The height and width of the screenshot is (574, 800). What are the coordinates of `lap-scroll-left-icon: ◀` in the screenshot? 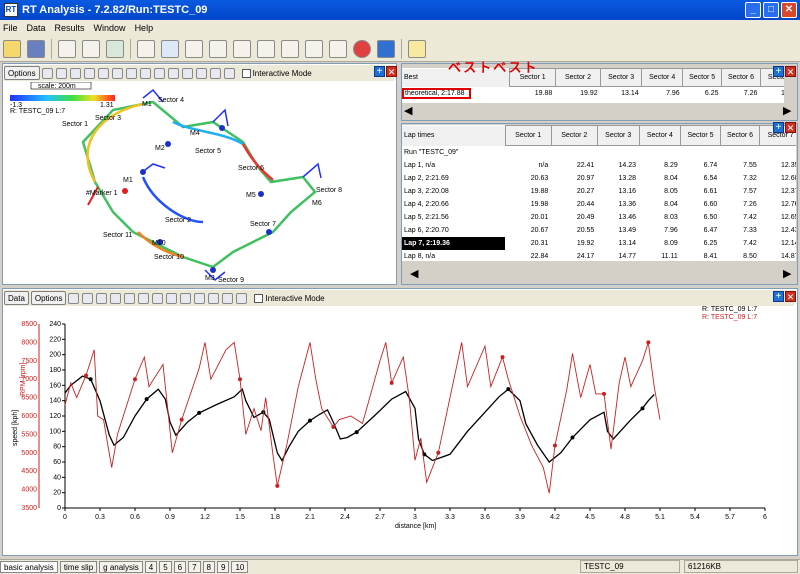 It's located at (414, 273).